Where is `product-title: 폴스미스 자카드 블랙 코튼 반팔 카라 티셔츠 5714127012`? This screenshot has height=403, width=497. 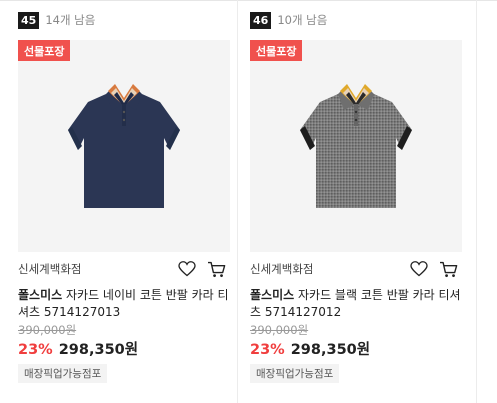
product-title: 폴스미스 자카드 블랙 코튼 반팔 카라 티셔츠 5714127012 is located at coordinates (357, 304).